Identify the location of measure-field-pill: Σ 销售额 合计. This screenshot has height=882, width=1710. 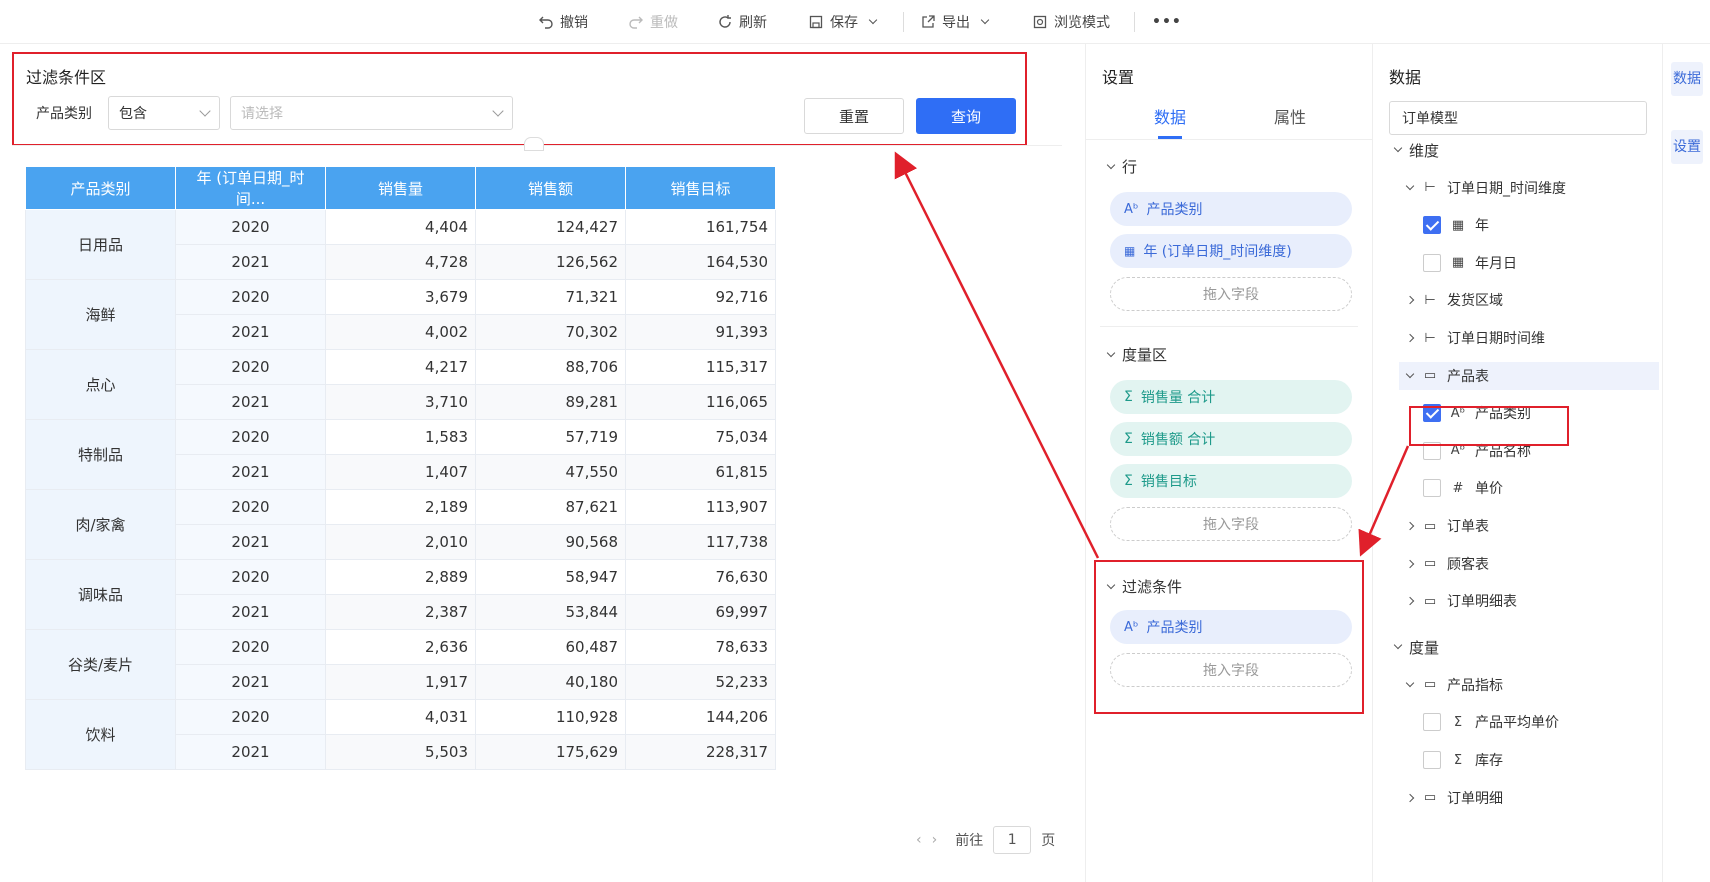
(1231, 439).